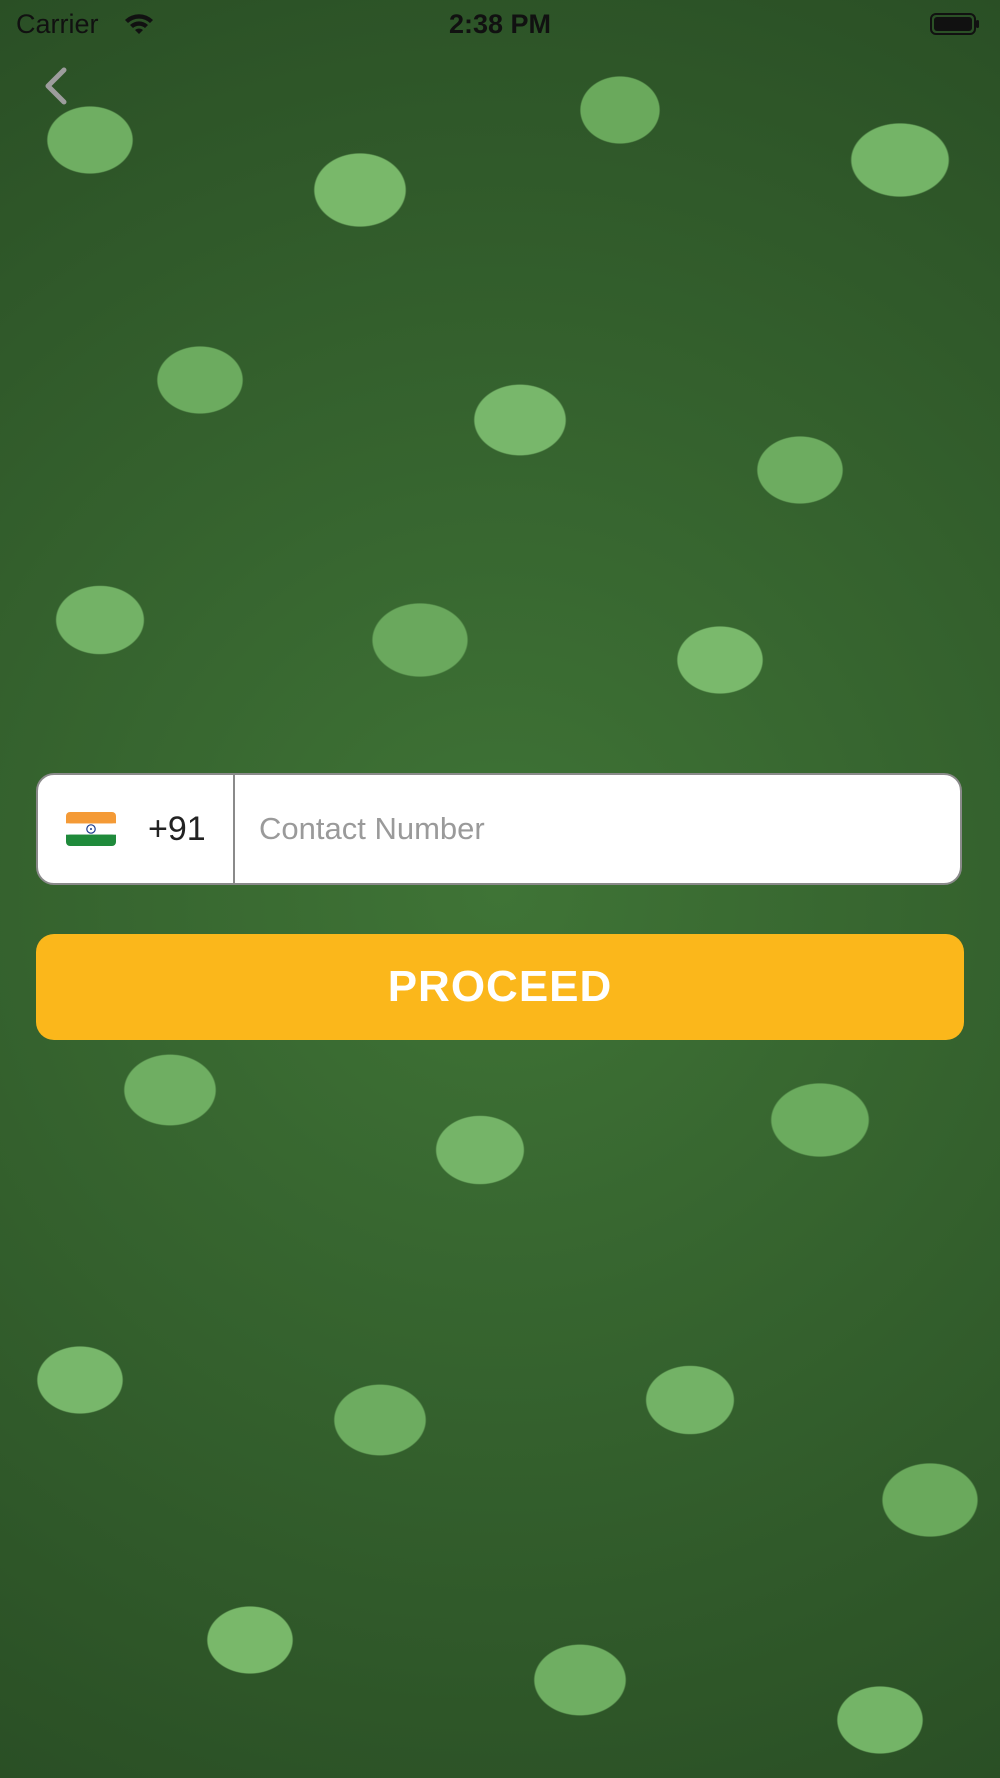  Describe the element at coordinates (500, 987) in the screenshot. I see `proceed-button: PROCEED` at that location.